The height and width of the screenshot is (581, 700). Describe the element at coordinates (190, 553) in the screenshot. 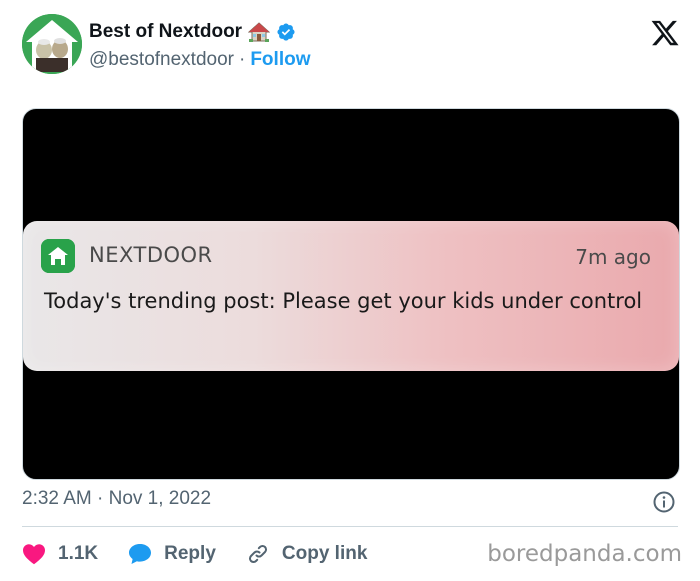

I see `reply-label: Reply` at that location.